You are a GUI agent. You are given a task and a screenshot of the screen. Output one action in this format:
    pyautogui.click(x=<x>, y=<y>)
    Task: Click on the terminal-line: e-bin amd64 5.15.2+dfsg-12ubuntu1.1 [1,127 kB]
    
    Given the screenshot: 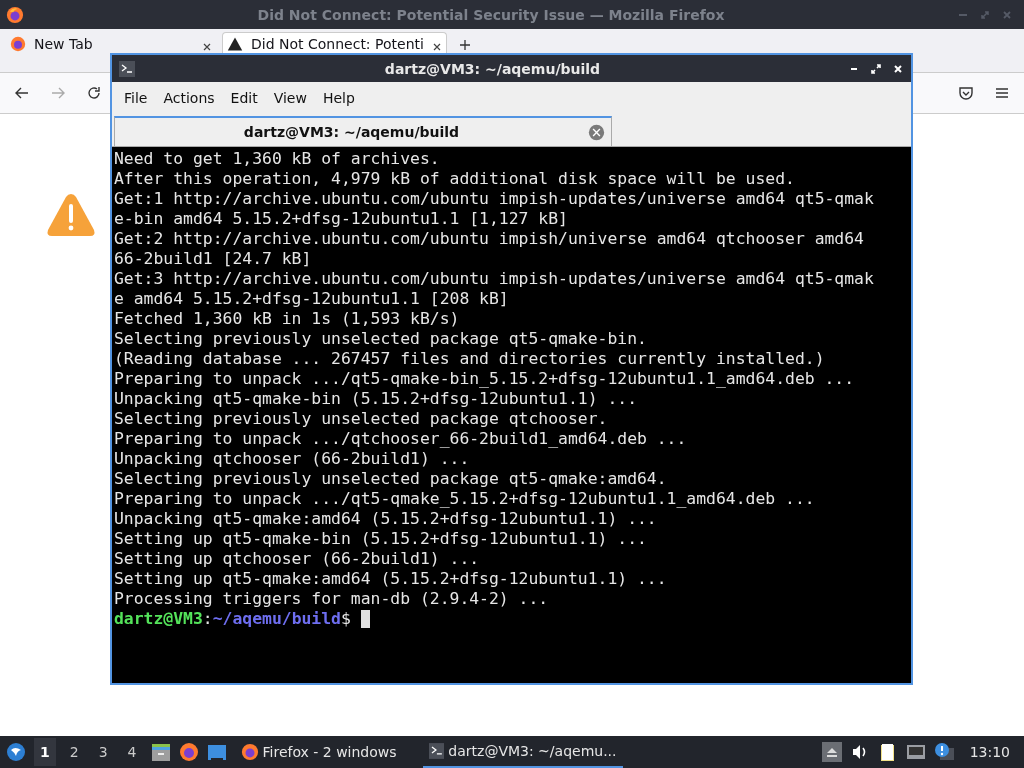 What is the action you would take?
    pyautogui.click(x=341, y=219)
    